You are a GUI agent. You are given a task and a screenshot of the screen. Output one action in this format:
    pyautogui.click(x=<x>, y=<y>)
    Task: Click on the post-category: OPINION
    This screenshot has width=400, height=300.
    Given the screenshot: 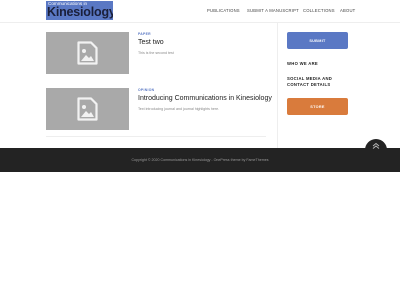 What is the action you would take?
    pyautogui.click(x=146, y=90)
    